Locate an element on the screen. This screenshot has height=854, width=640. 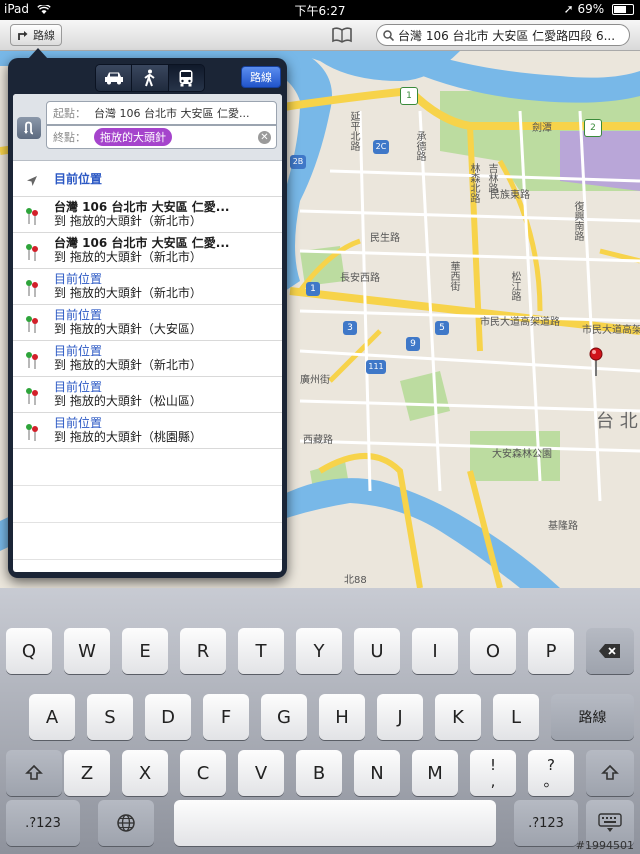
route-shield: 2C is located at coordinates (381, 147).